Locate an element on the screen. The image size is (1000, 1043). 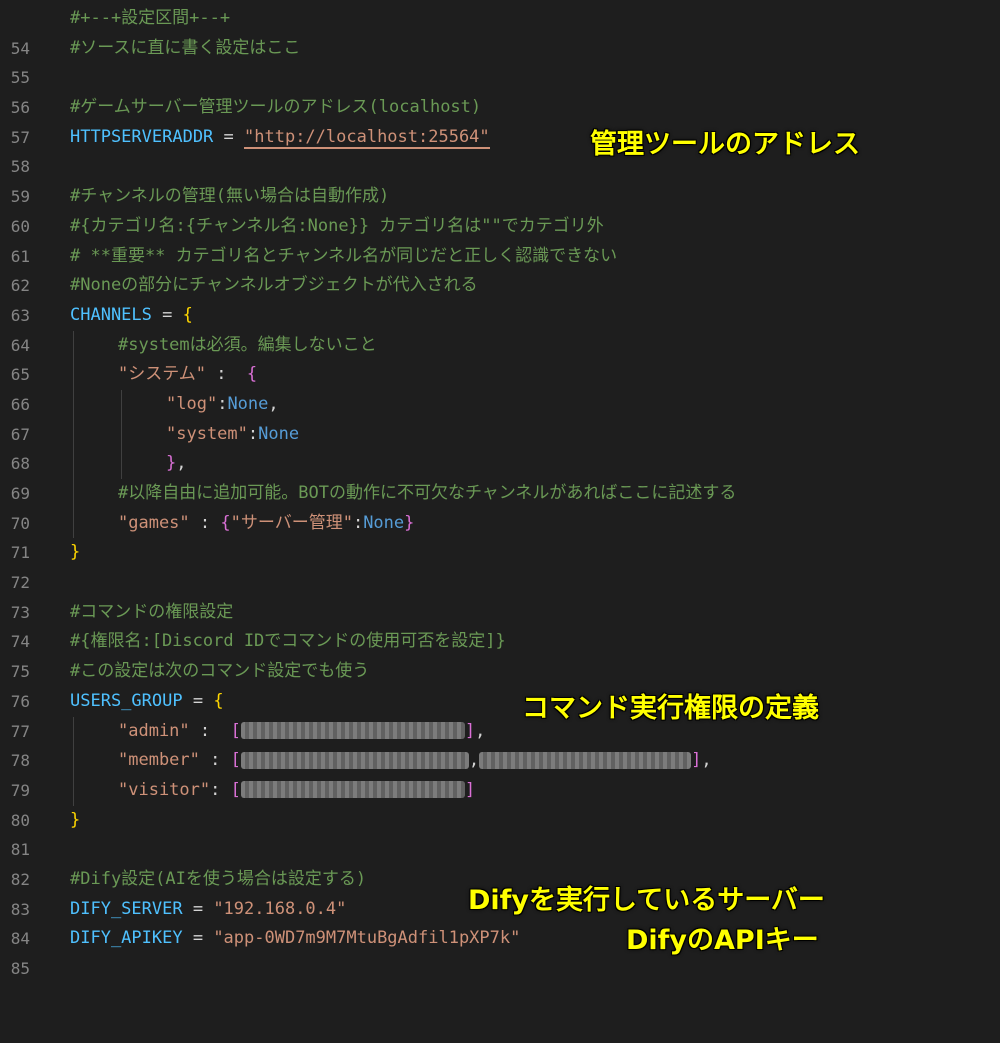
comment: #Noneの部分にチャンネルオブジェクトが代入される is located at coordinates (274, 285).